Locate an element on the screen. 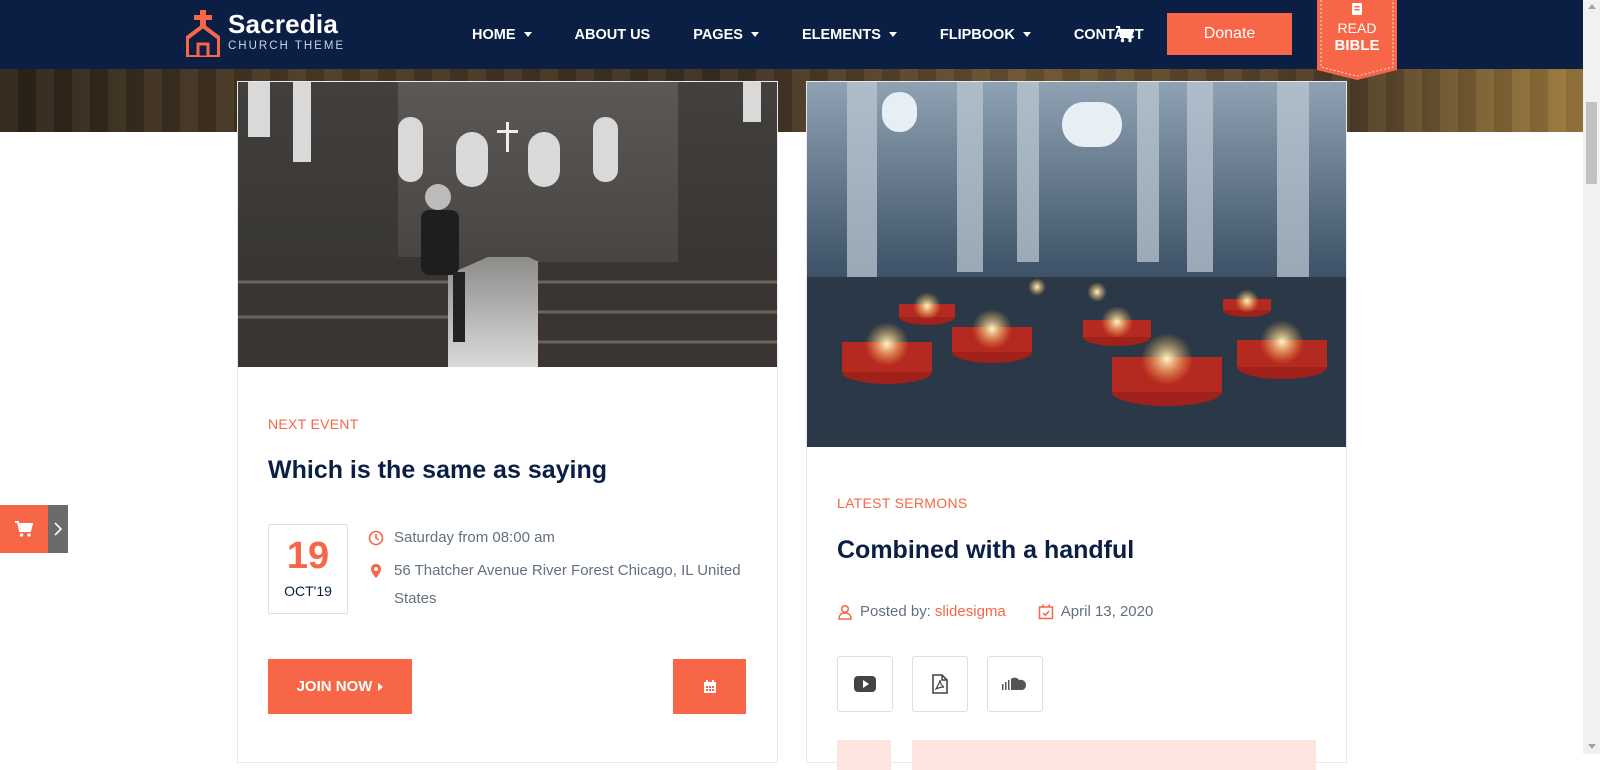 The image size is (1600, 770). event-date-box: 19 OCT'19 is located at coordinates (308, 569).